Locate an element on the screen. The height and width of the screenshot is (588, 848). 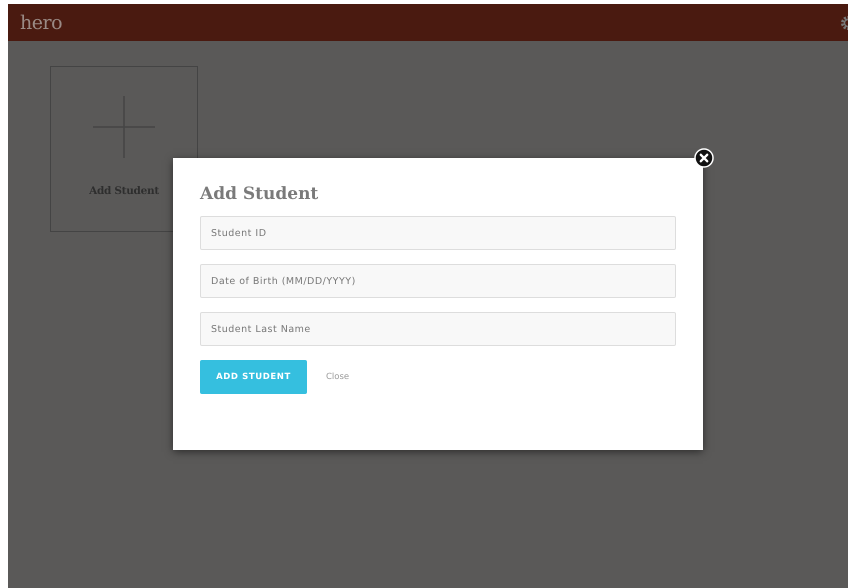
input-field: Student ID is located at coordinates (438, 233).